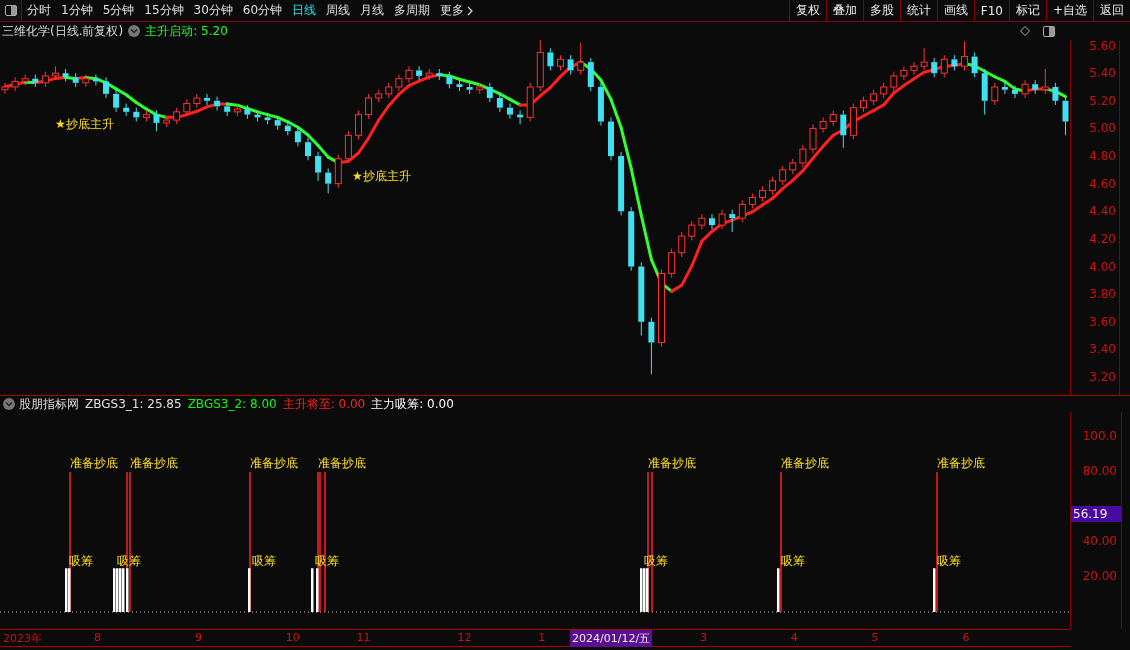 The width and height of the screenshot is (1130, 650). I want to click on period-tab: 月线, so click(372, 10).